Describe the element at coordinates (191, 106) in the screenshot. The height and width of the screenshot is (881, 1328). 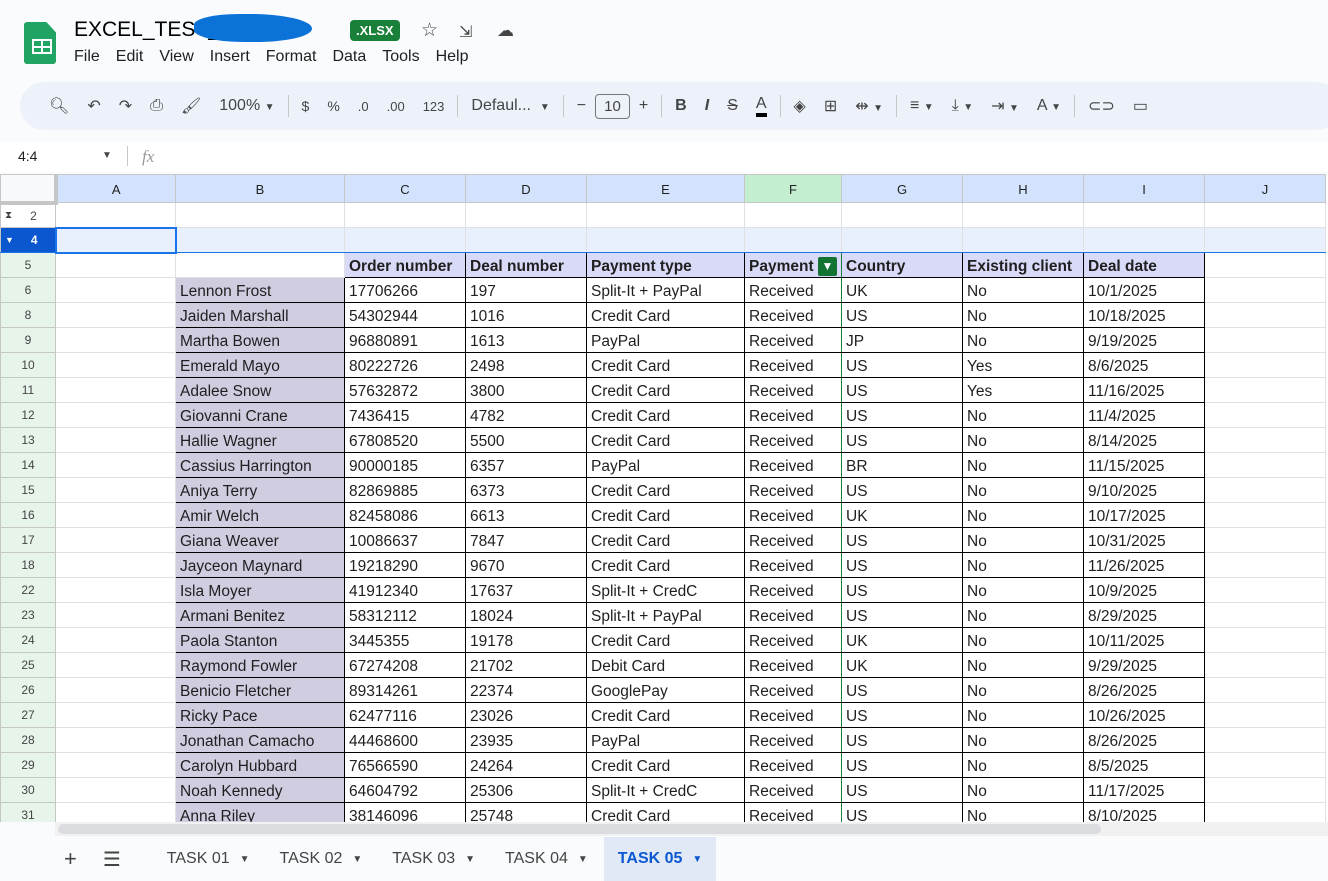
I see `paint-format-icon: 🖌︎` at that location.